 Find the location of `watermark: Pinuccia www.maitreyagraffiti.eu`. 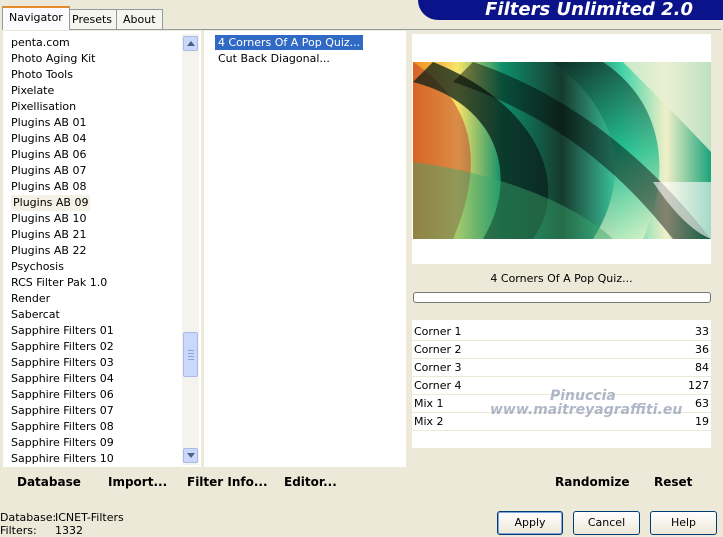

watermark: Pinuccia www.maitreyagraffiti.eu is located at coordinates (586, 403).